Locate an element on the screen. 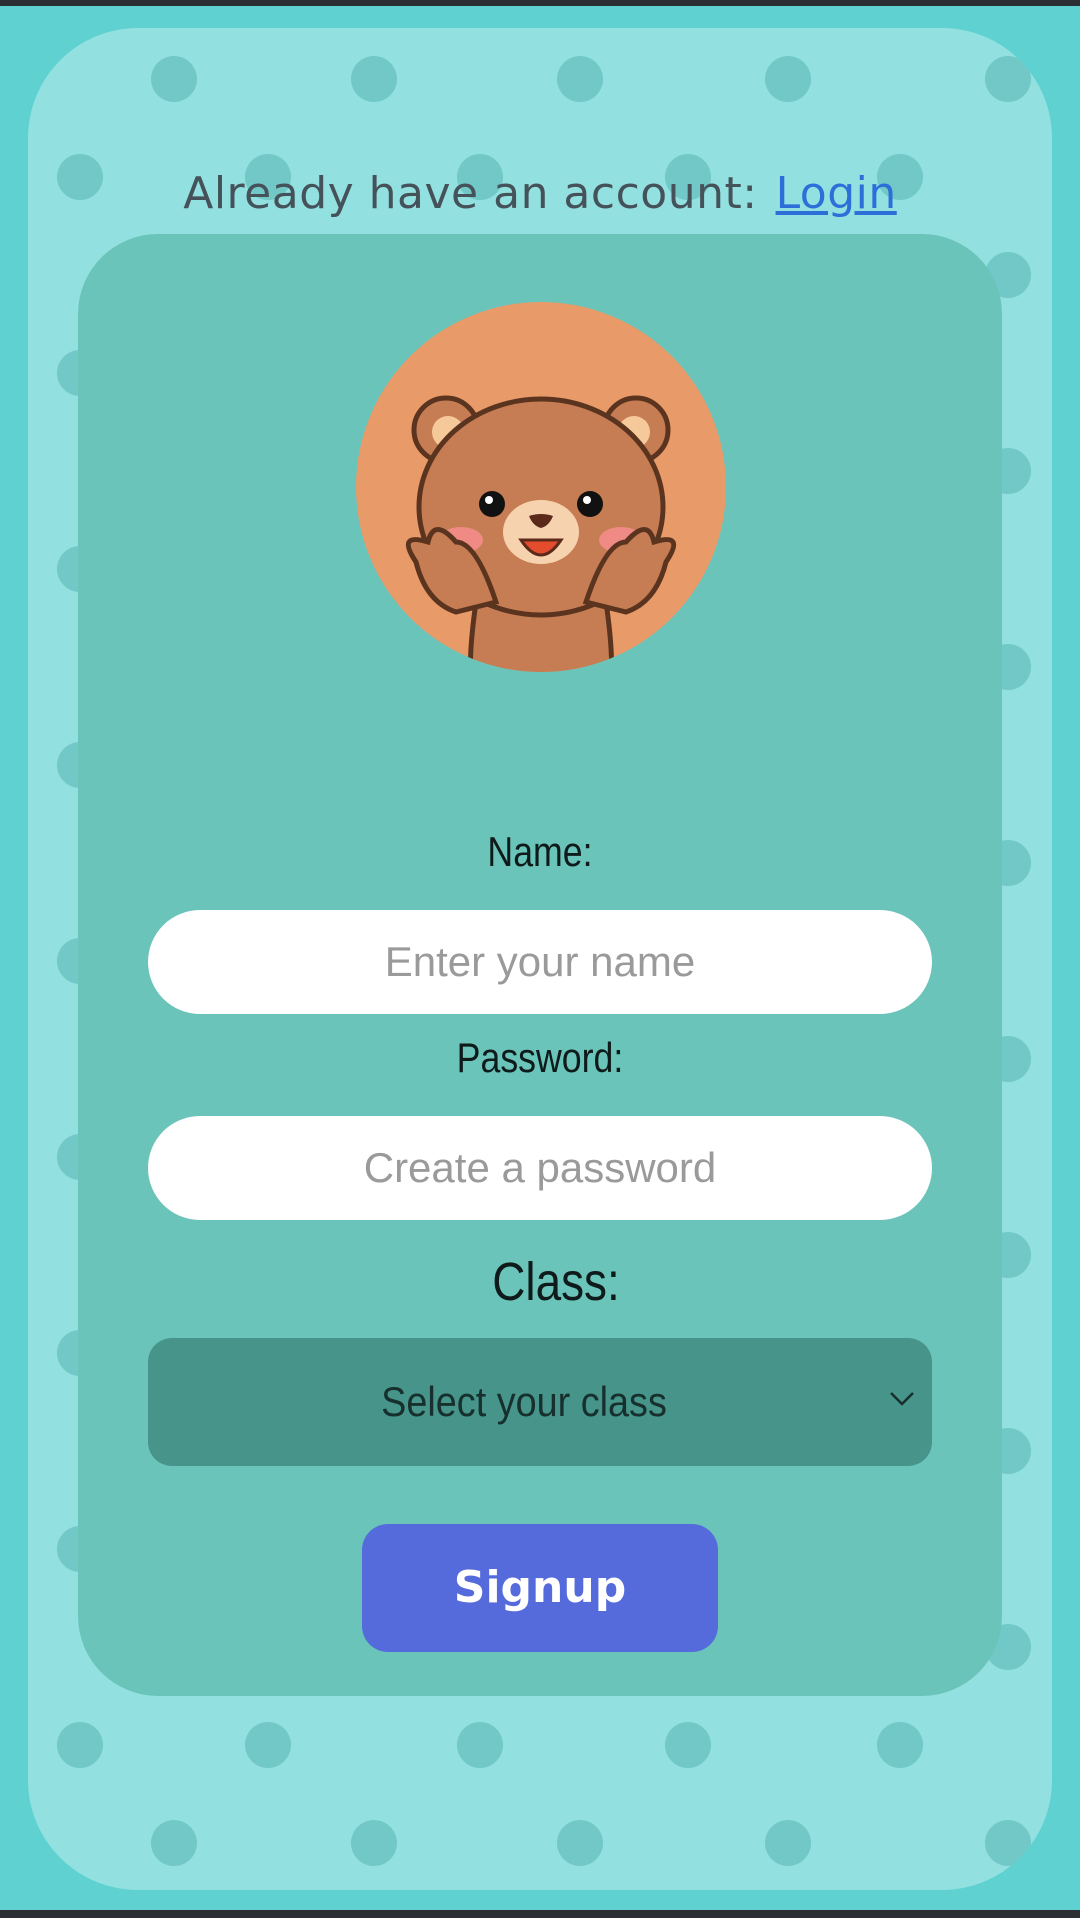  password-input is located at coordinates (540, 1168).